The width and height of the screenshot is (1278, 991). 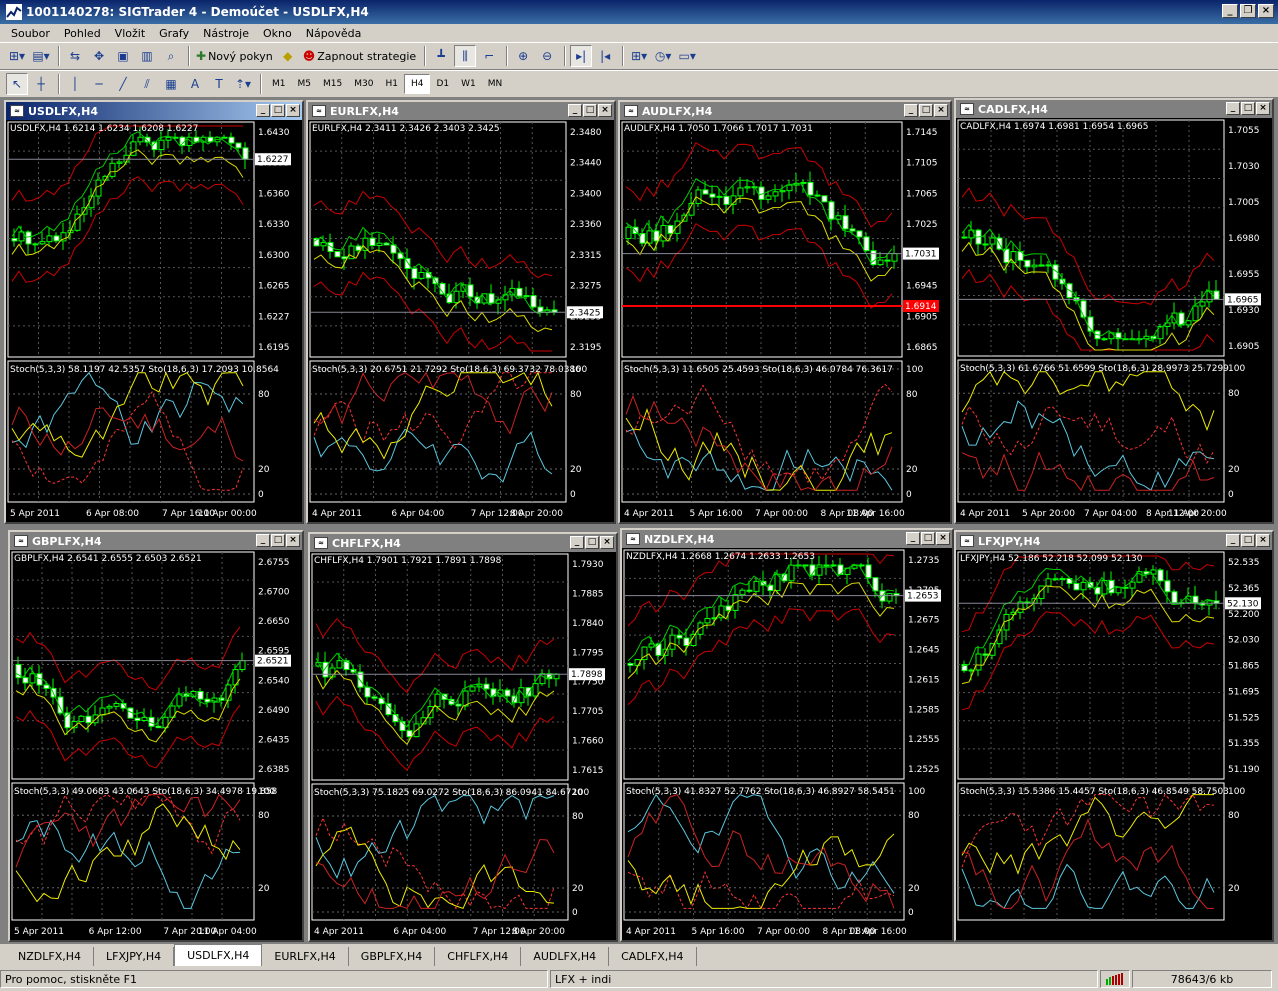 What do you see at coordinates (461, 111) in the screenshot?
I see `chart-window-title: ≈ EURLFX,H4 _ □ ×` at bounding box center [461, 111].